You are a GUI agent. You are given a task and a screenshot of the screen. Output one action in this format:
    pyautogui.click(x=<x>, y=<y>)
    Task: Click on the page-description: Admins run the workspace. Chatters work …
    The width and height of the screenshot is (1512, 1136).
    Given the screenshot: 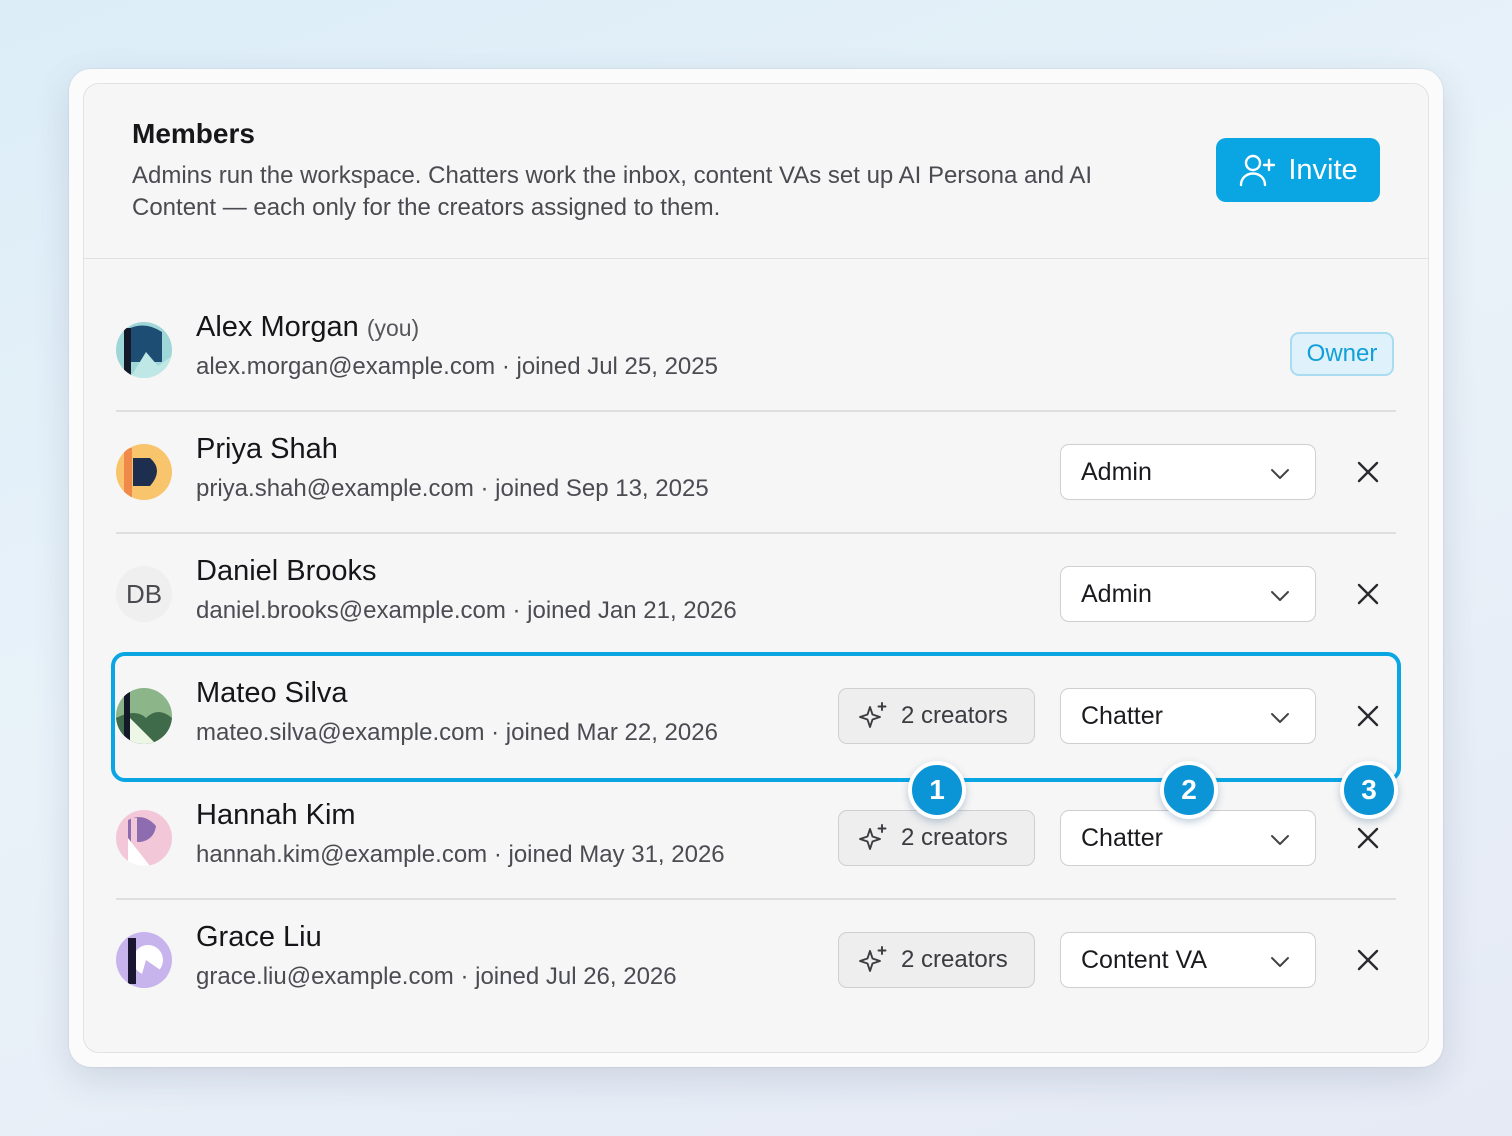 What is the action you would take?
    pyautogui.click(x=612, y=191)
    